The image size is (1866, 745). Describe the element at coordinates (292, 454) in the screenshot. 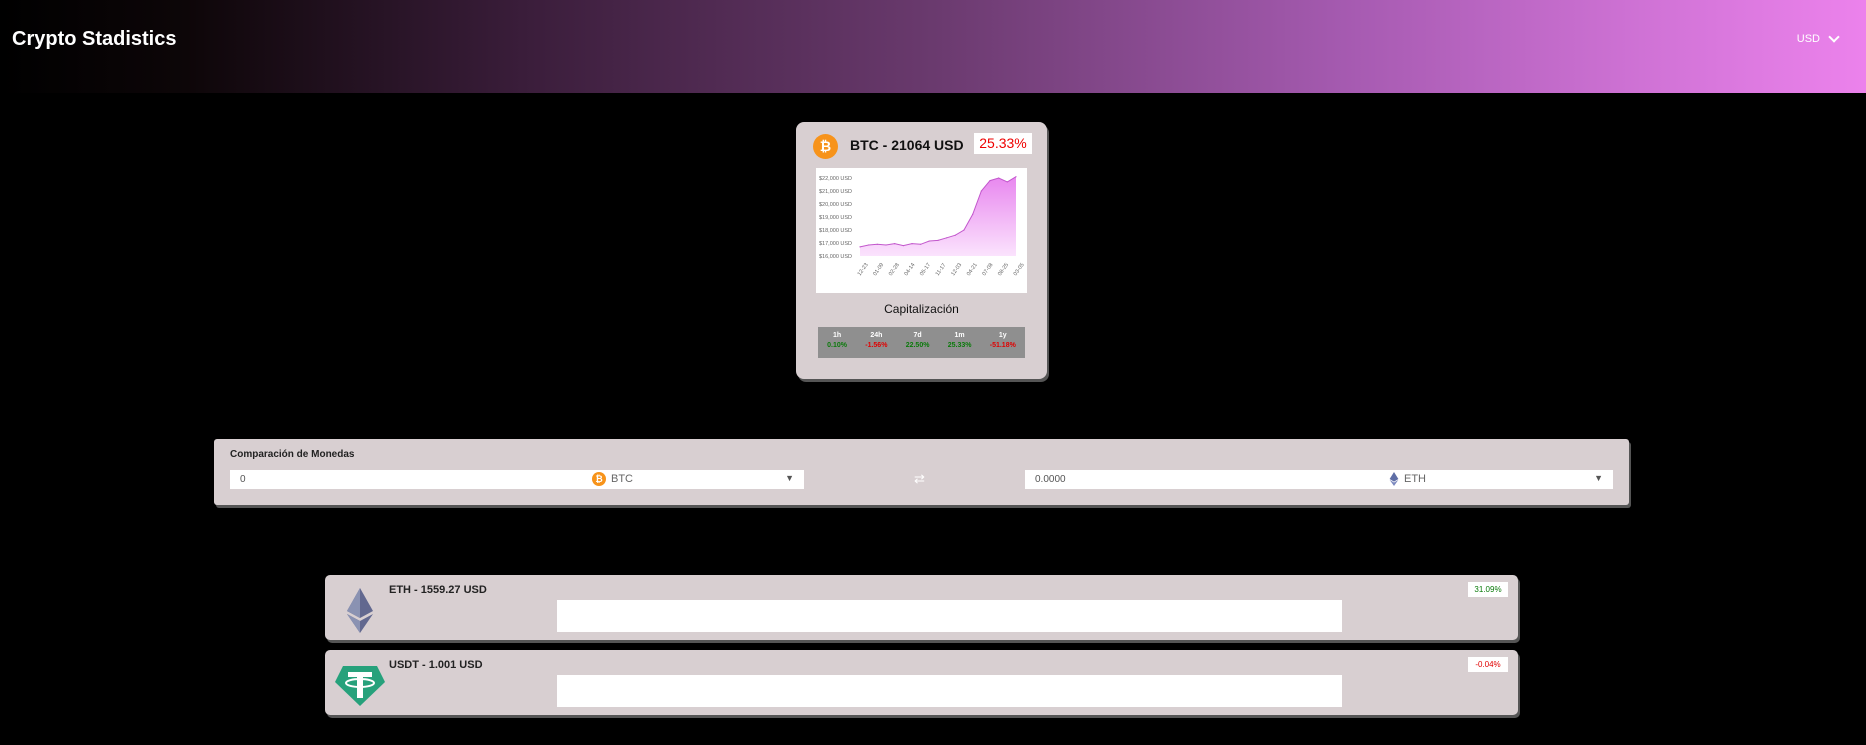

I see `comparison-title: Comparación de Monedas` at that location.